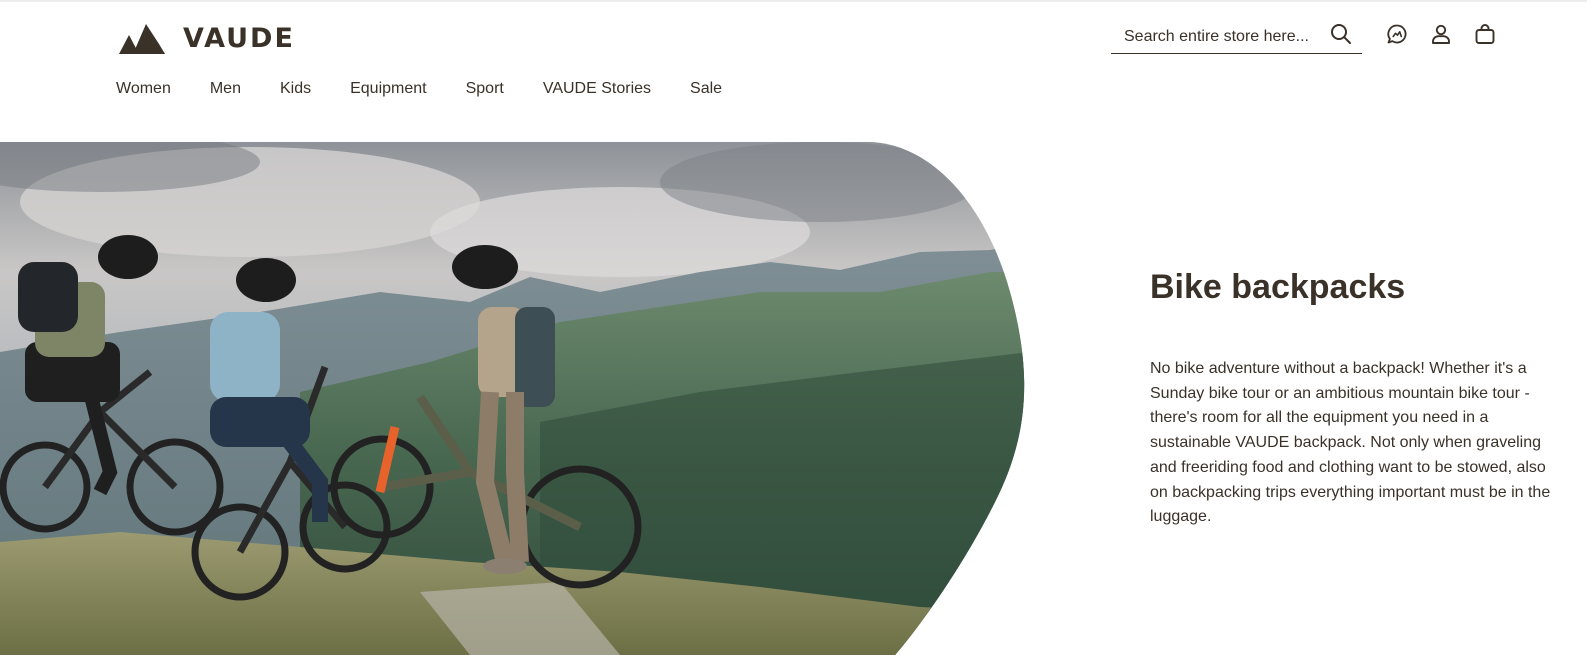  What do you see at coordinates (295, 89) in the screenshot?
I see `nav-item-kids: Kids` at bounding box center [295, 89].